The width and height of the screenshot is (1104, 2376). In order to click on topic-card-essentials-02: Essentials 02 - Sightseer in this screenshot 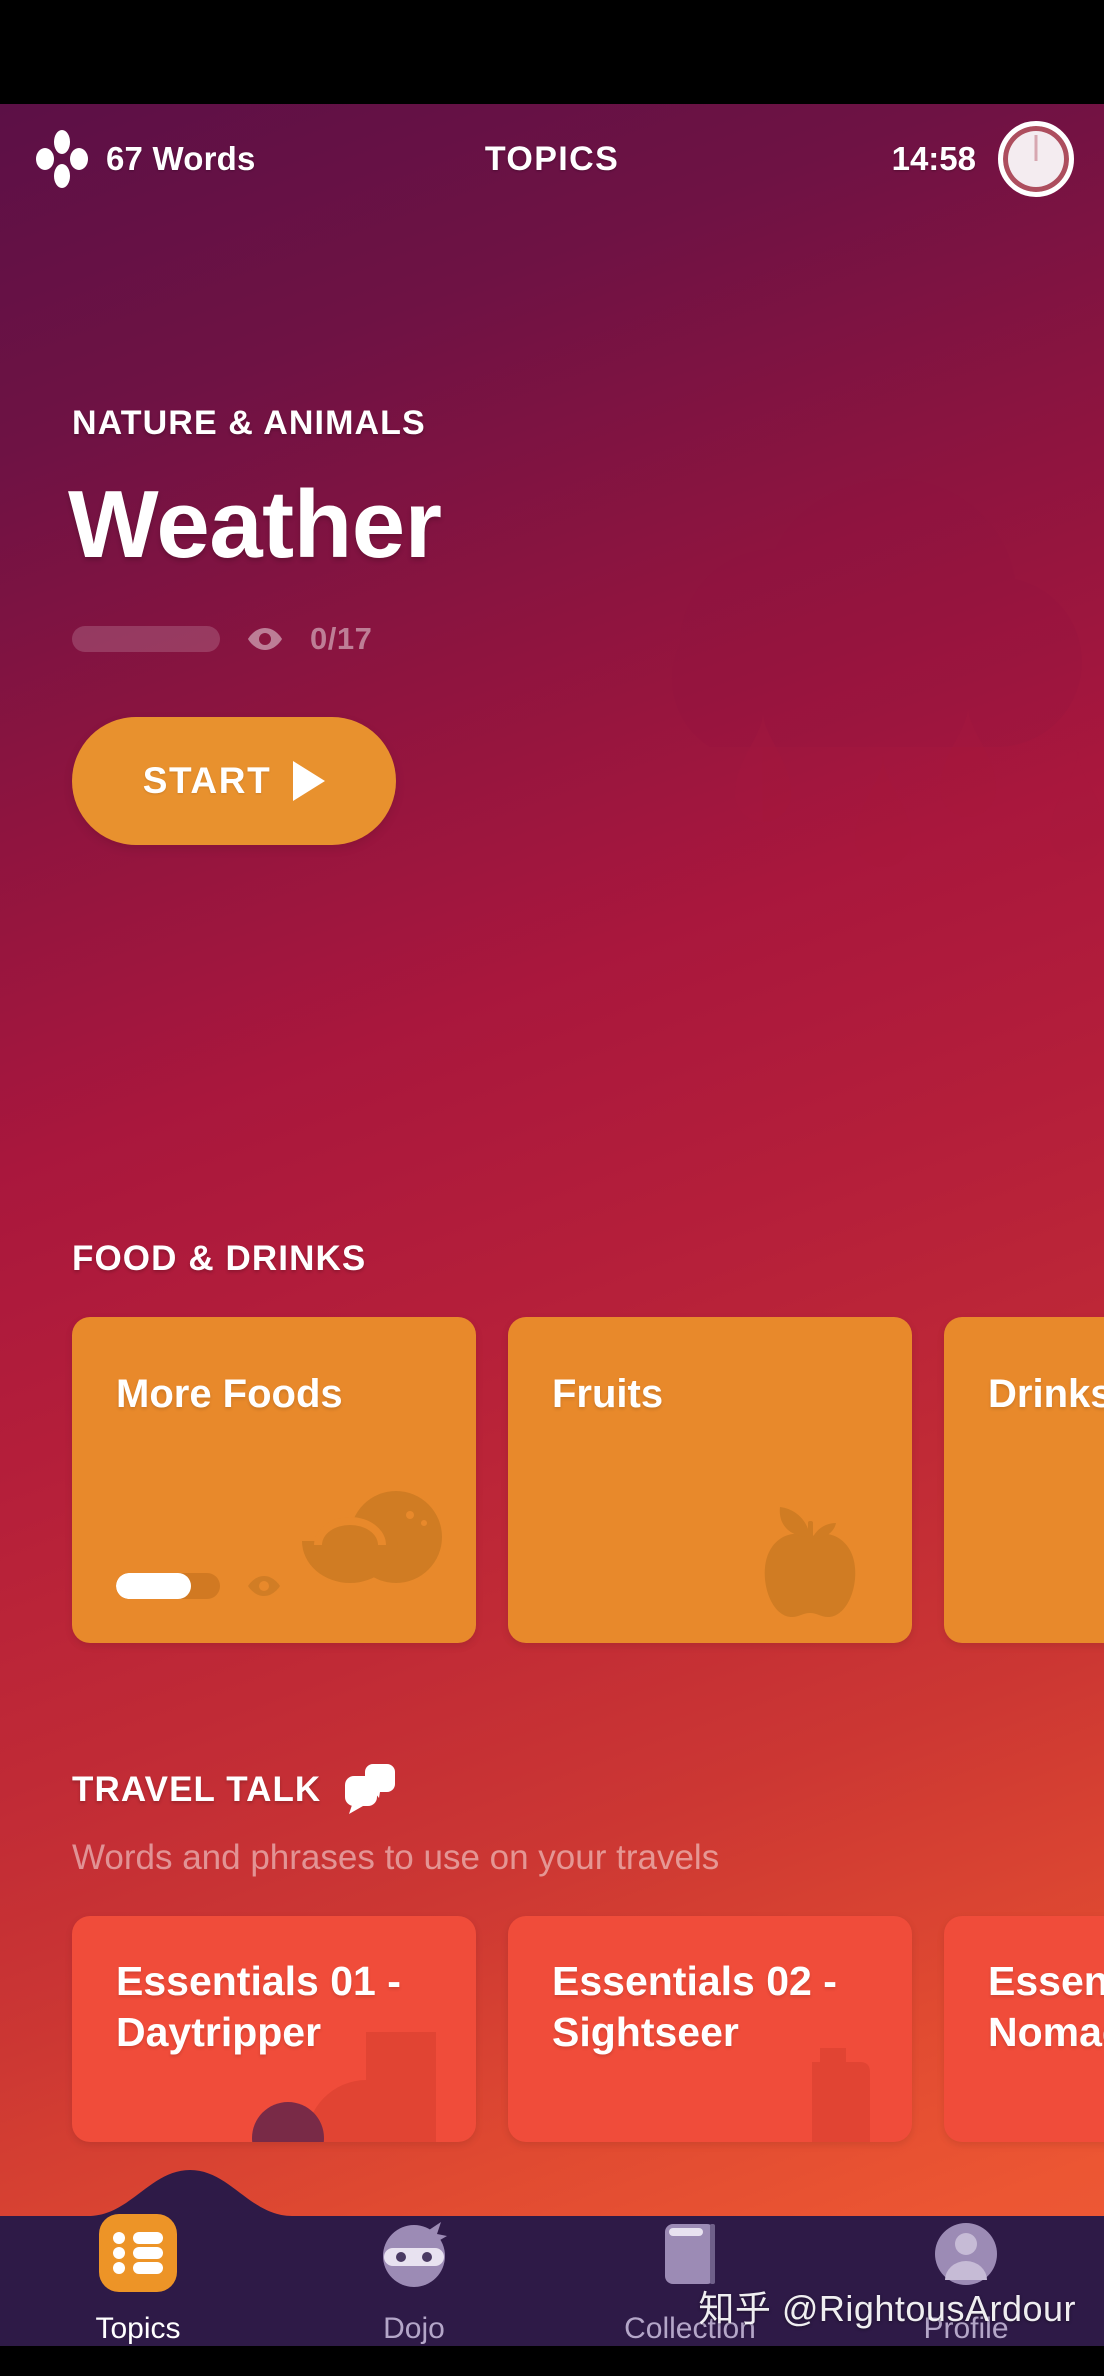, I will do `click(710, 2029)`.